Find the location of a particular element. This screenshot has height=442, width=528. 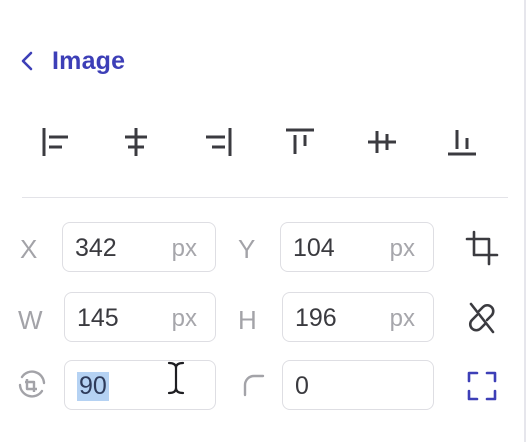

rotation-value: 90 is located at coordinates (93, 386).